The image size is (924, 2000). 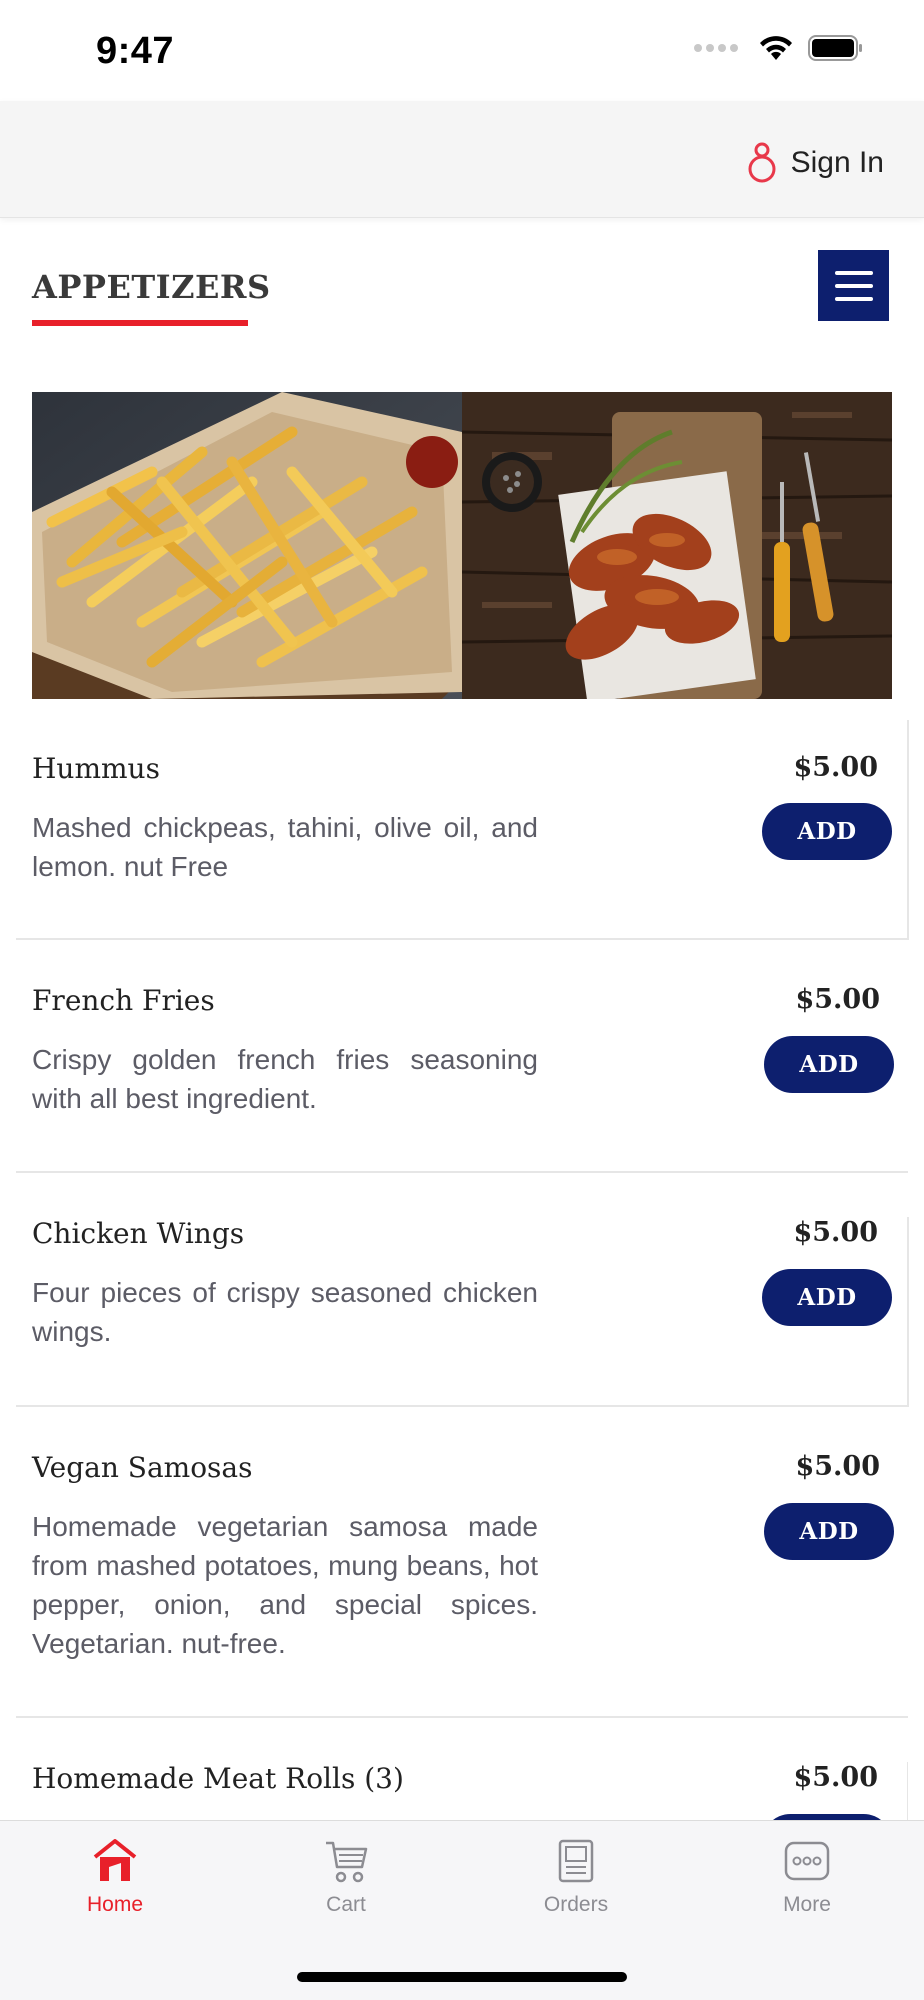 I want to click on category-menu-button, so click(x=853, y=285).